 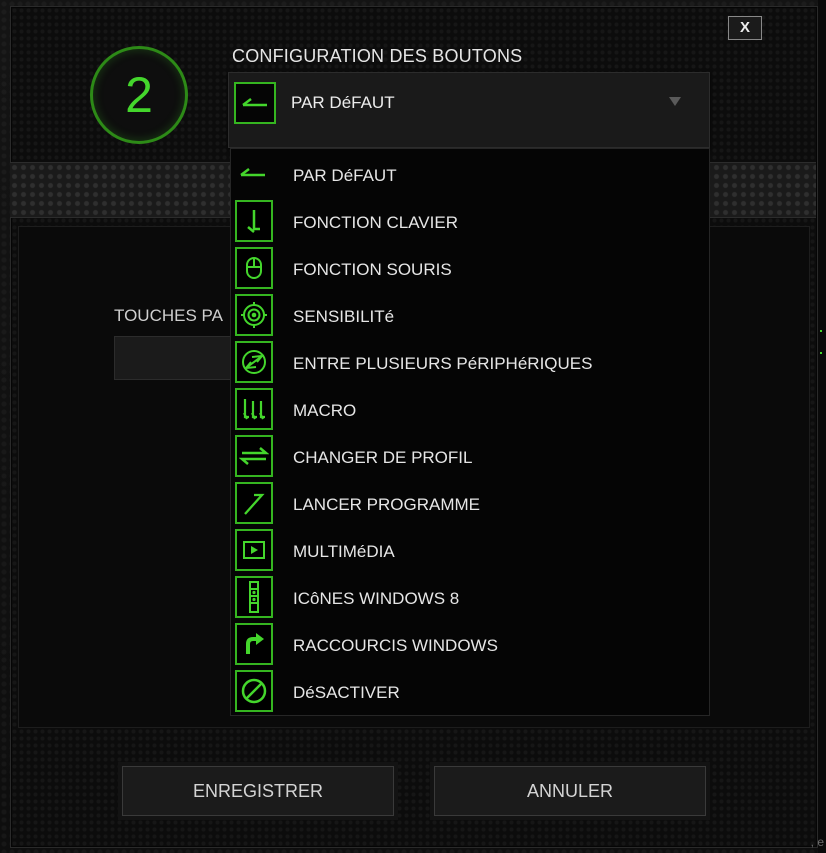 What do you see at coordinates (168, 315) in the screenshot?
I see `touches-label: TOUCHES PA` at bounding box center [168, 315].